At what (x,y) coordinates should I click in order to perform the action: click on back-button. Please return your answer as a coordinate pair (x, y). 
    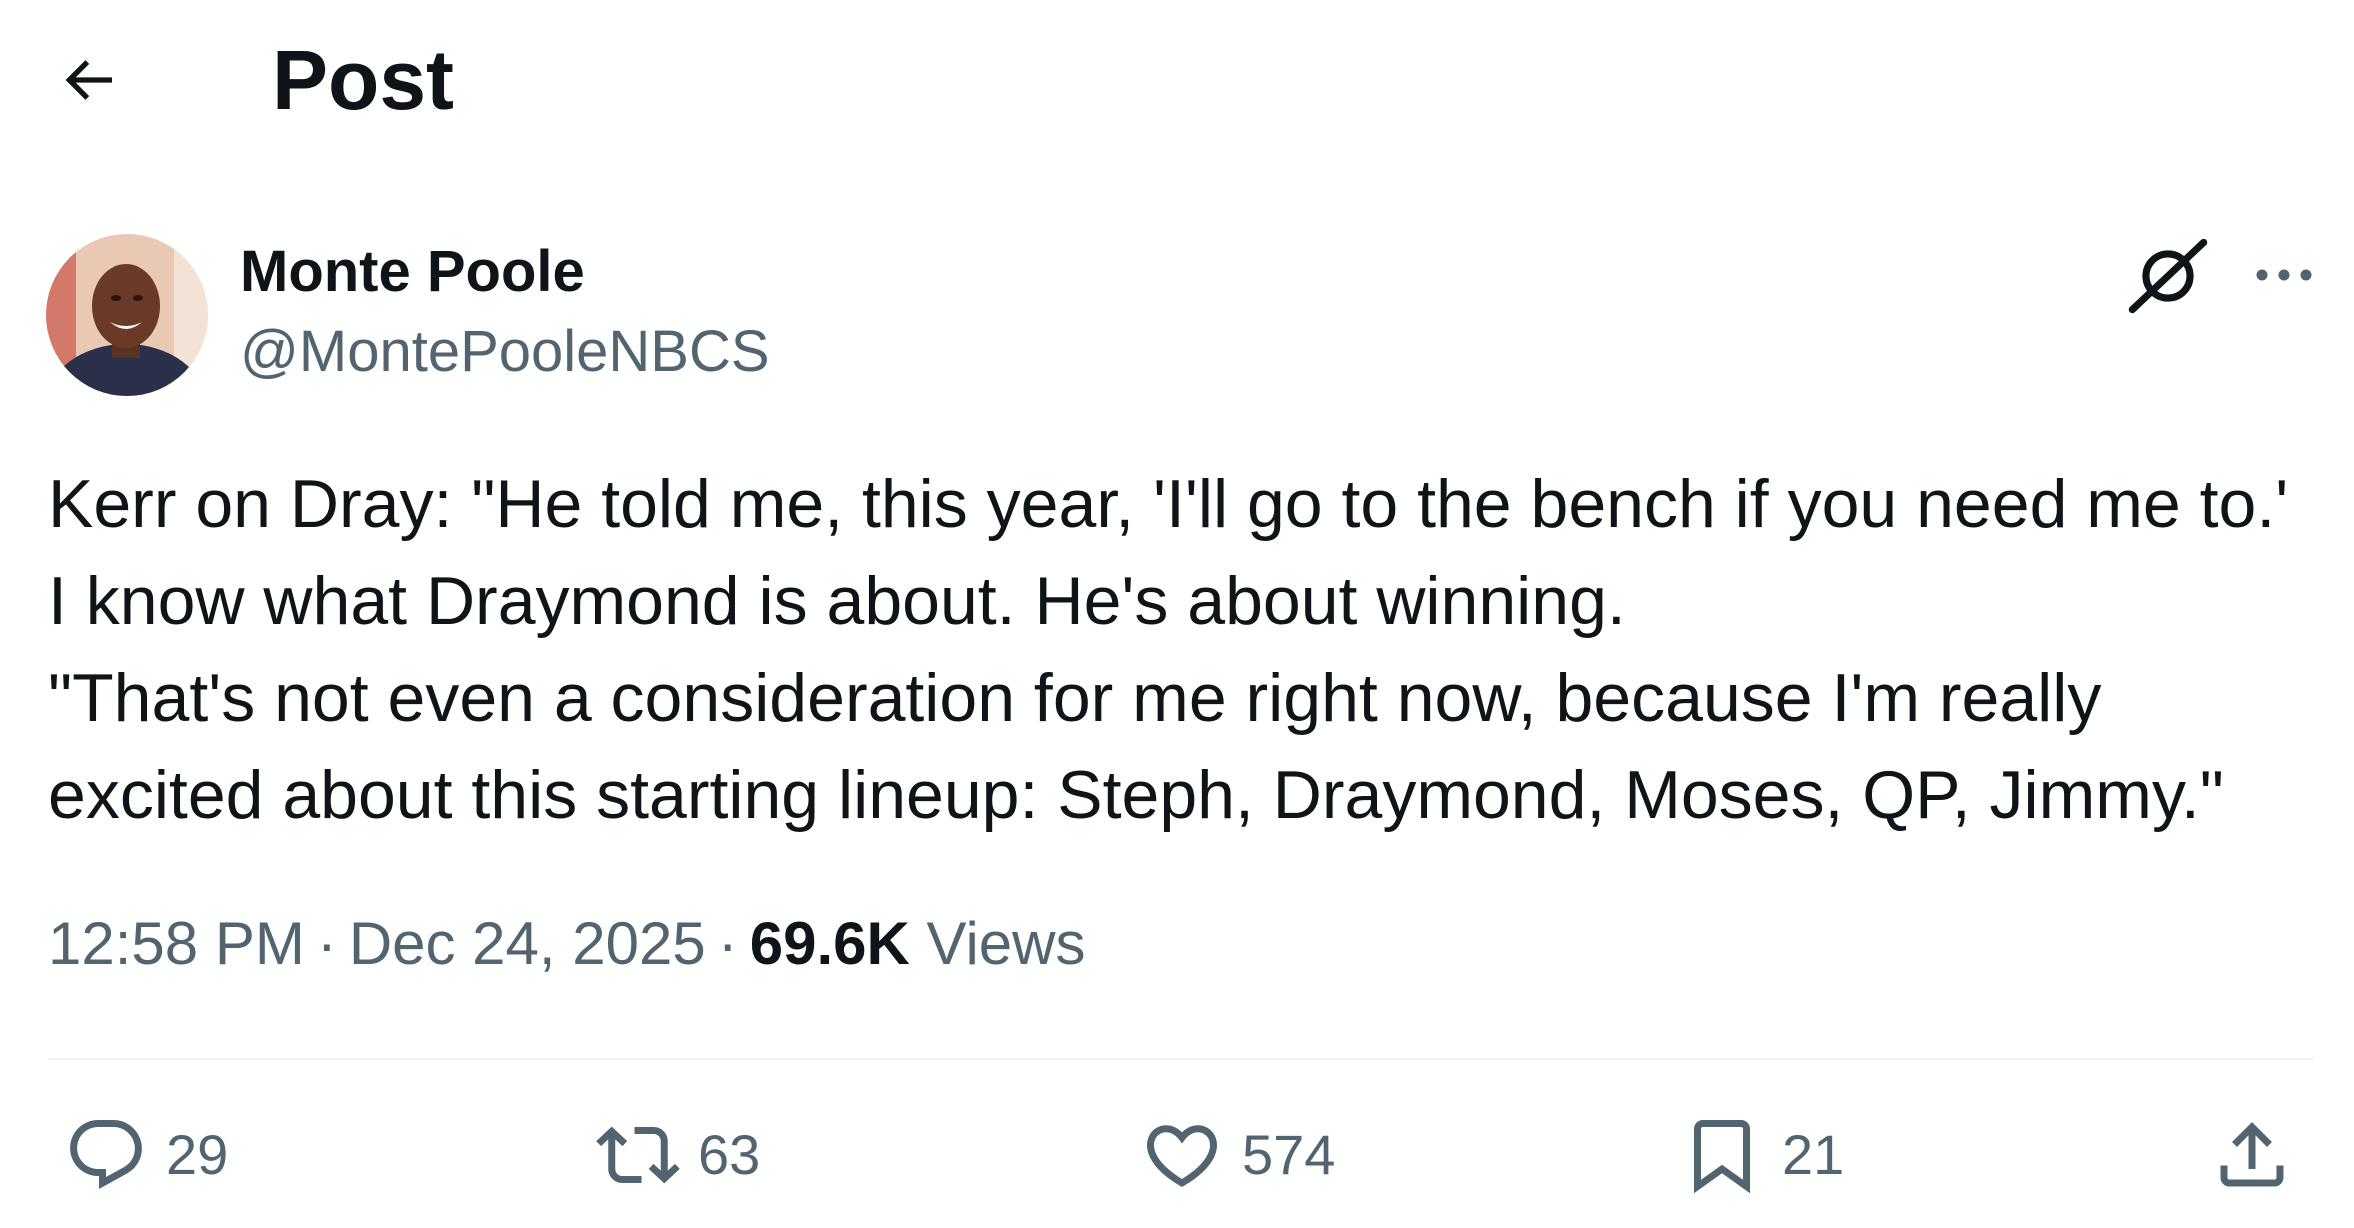
    Looking at the image, I should click on (88, 80).